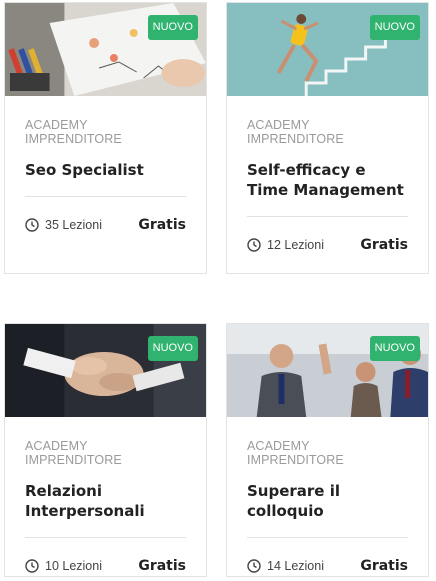  What do you see at coordinates (327, 370) in the screenshot?
I see `course-thumbnail-highfive: NUOVO` at bounding box center [327, 370].